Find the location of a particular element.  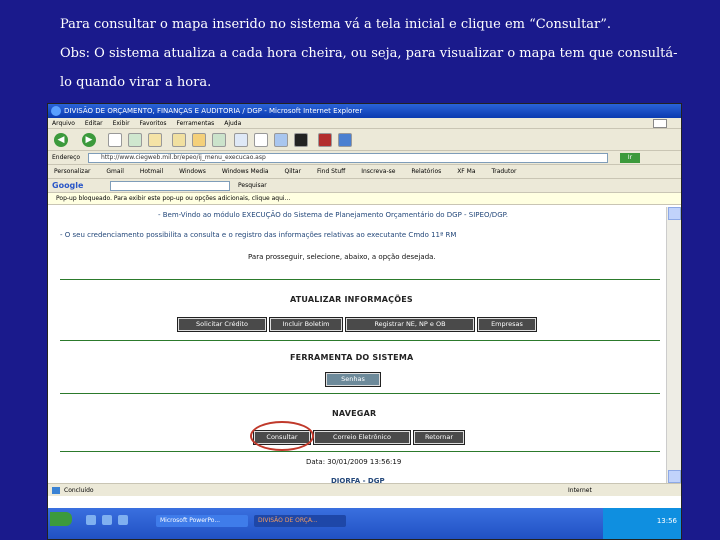

menu-item-ajuda: Ajuda is located at coordinates (232, 123).